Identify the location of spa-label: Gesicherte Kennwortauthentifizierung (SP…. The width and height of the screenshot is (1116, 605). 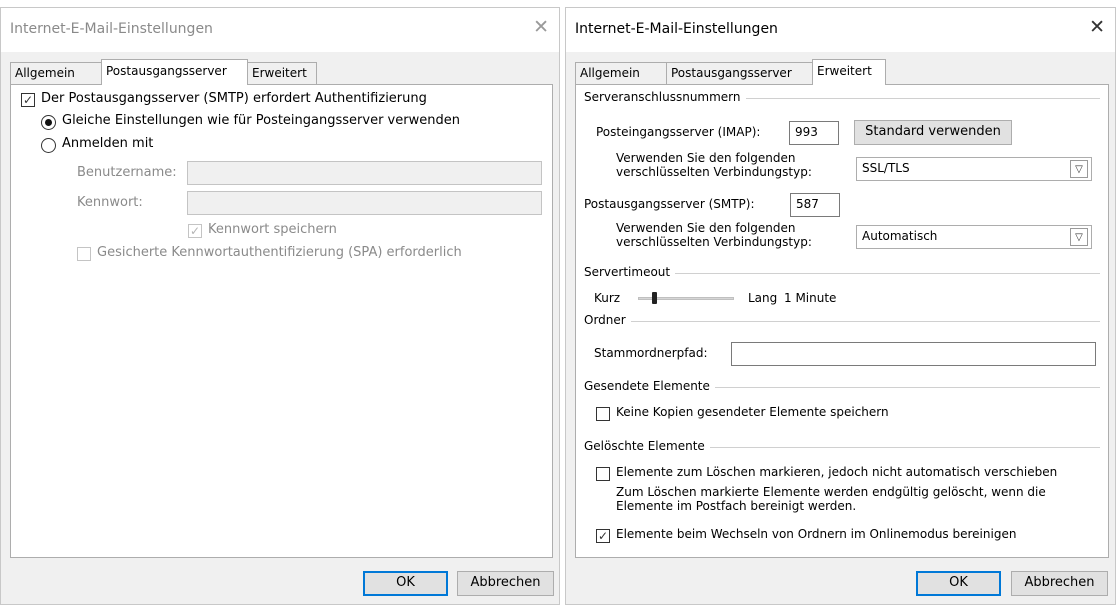
(279, 252).